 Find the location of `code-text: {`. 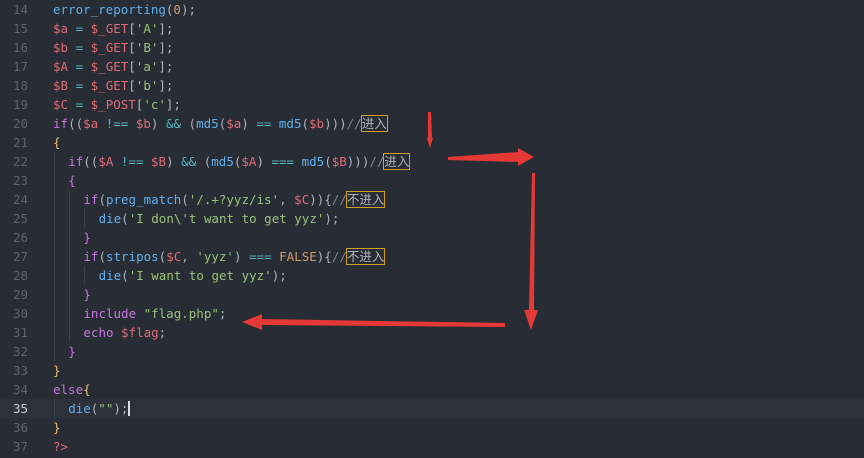

code-text: { is located at coordinates (72, 180).